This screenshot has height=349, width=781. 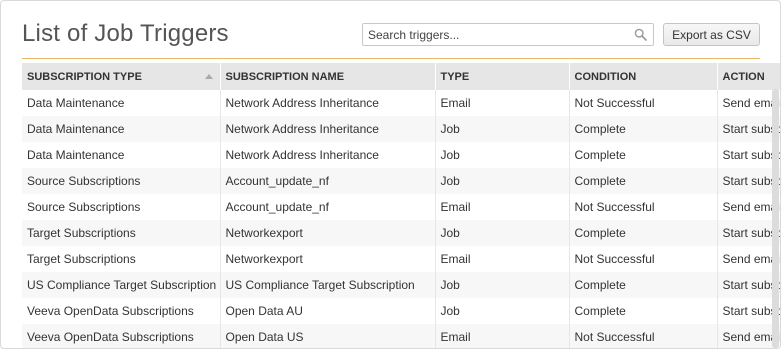 I want to click on column-header-action: ACTION, so click(x=748, y=76).